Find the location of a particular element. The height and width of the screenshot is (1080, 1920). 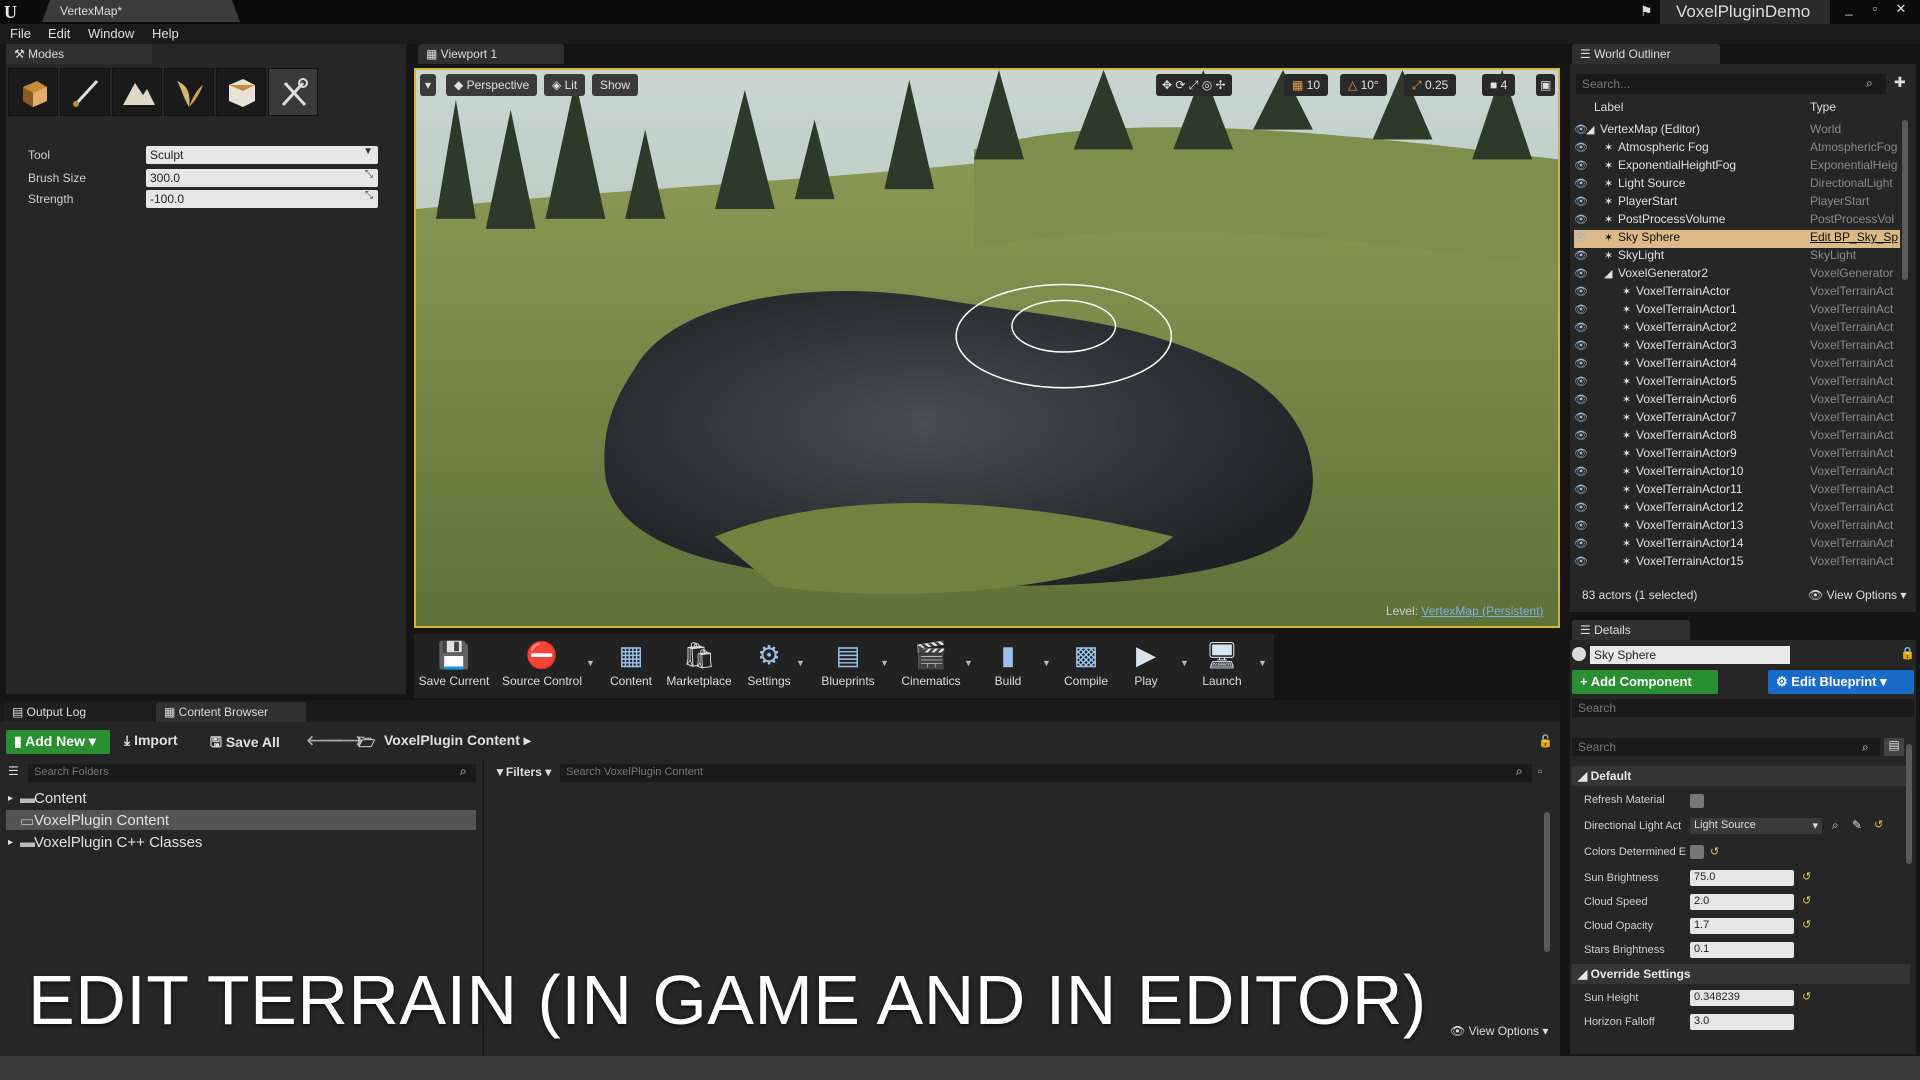

outliner-column-type: Type is located at coordinates (1823, 107).